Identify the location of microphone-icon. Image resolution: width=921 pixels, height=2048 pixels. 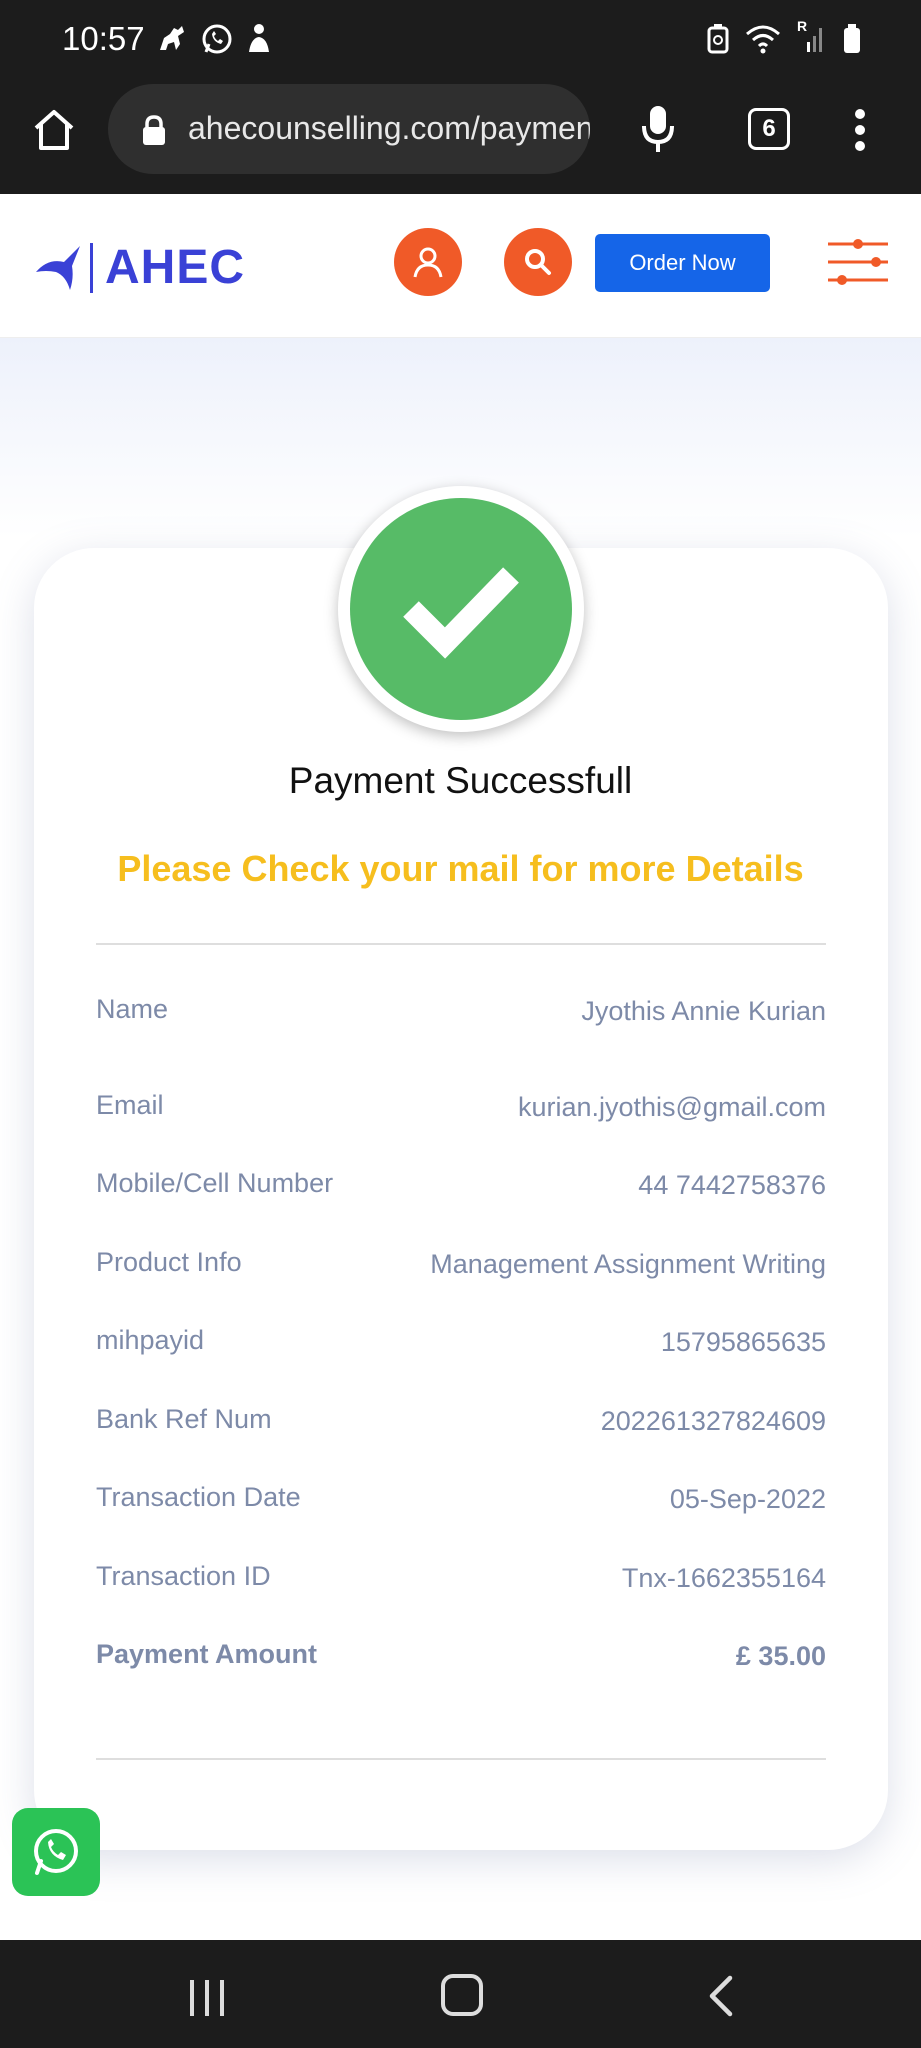
(658, 129).